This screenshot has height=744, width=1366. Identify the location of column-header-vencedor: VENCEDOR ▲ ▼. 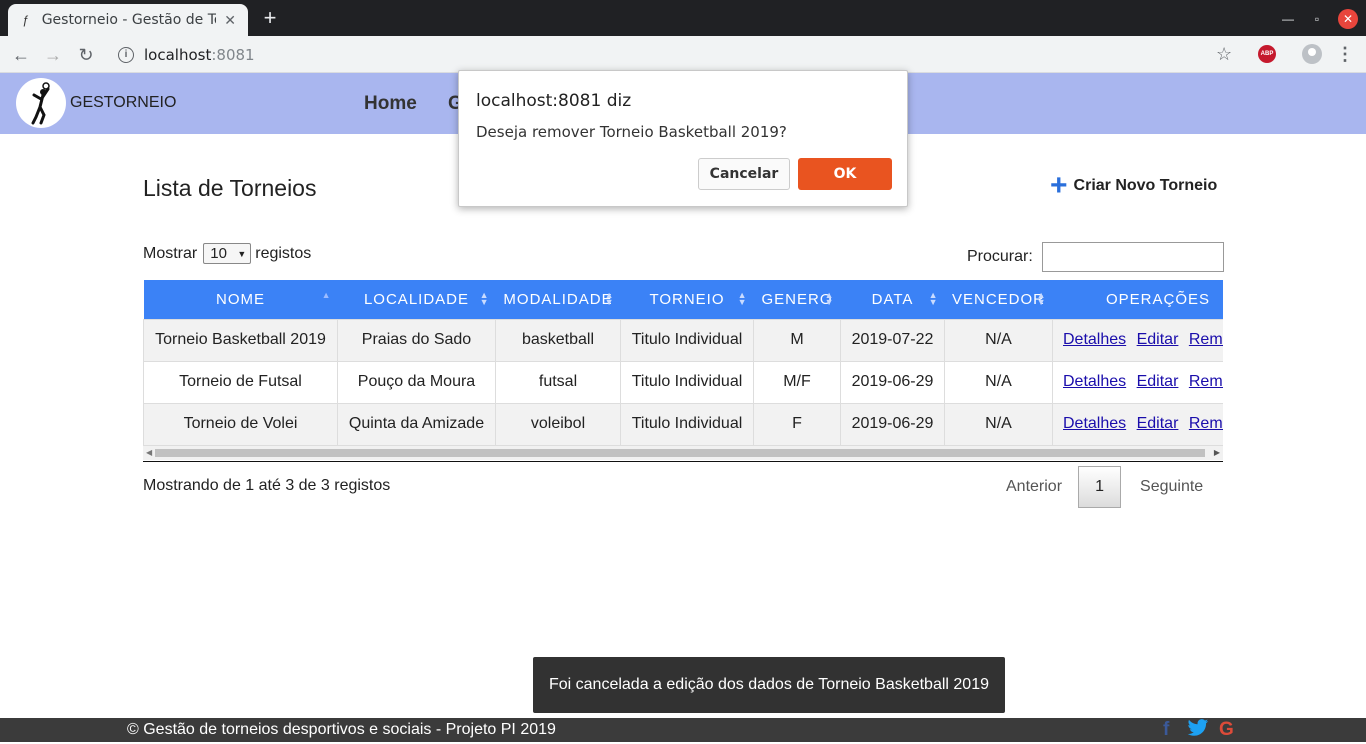
(998, 299).